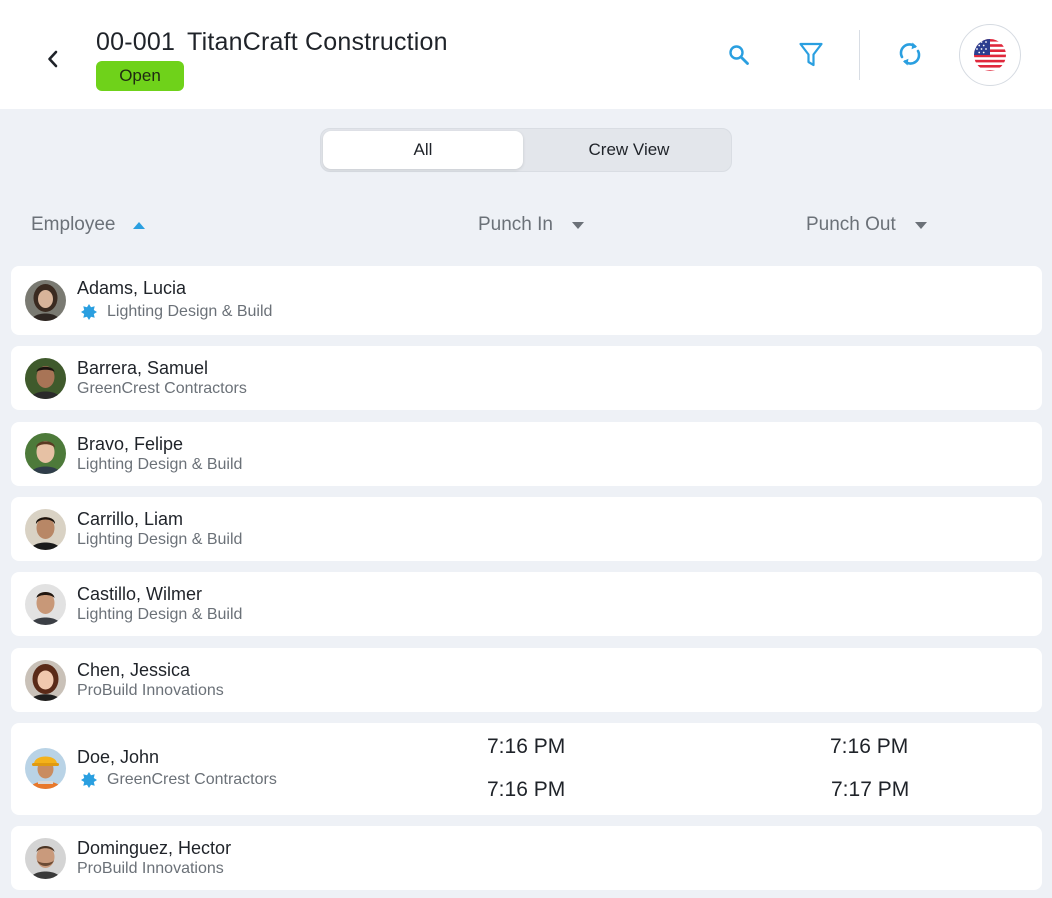 This screenshot has width=1052, height=898. What do you see at coordinates (136, 42) in the screenshot?
I see `job-code: 00-001` at bounding box center [136, 42].